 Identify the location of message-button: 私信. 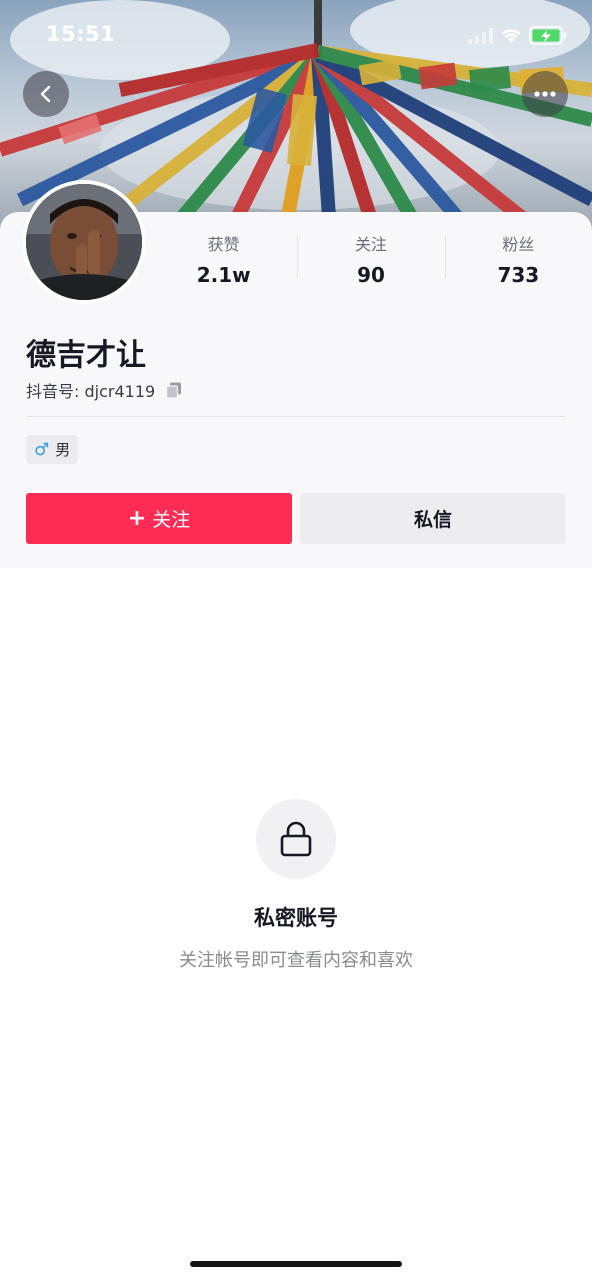
(433, 518).